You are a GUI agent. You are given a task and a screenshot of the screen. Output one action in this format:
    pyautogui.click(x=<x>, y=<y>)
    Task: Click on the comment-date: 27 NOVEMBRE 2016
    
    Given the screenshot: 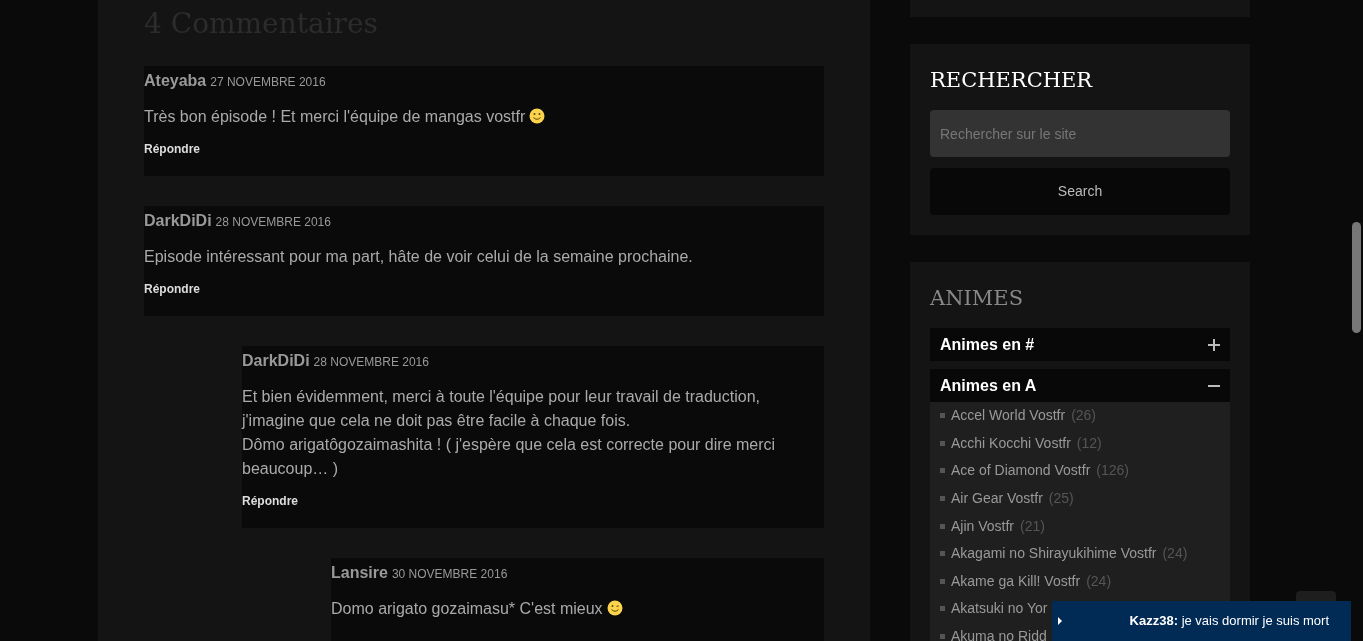 What is the action you would take?
    pyautogui.click(x=268, y=82)
    